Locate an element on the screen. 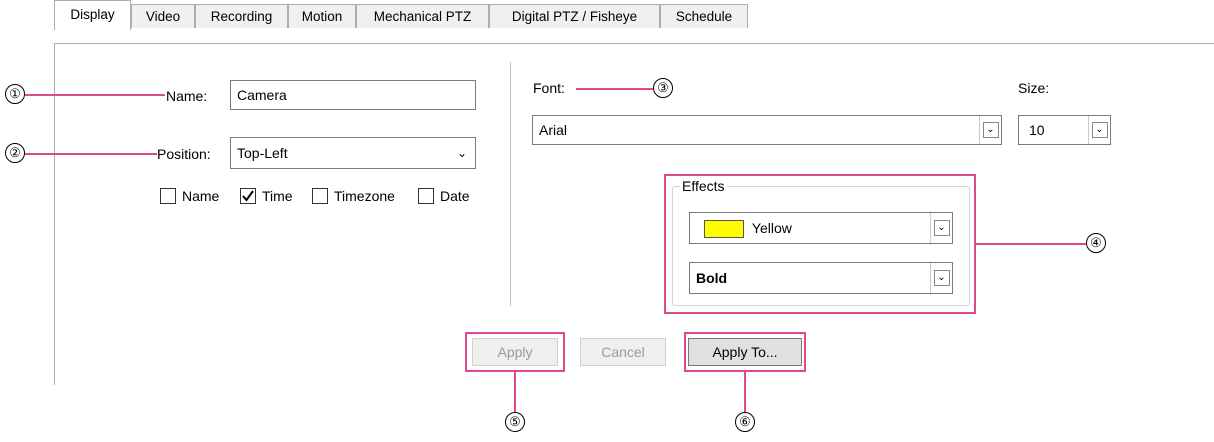  cancel-button: Cancel is located at coordinates (623, 352).